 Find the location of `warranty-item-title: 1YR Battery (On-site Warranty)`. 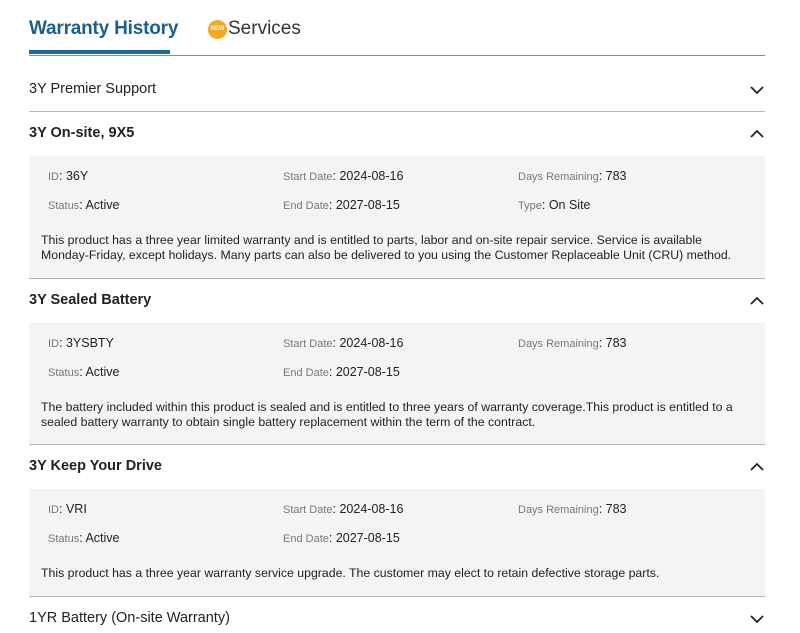

warranty-item-title: 1YR Battery (On-site Warranty) is located at coordinates (129, 618).